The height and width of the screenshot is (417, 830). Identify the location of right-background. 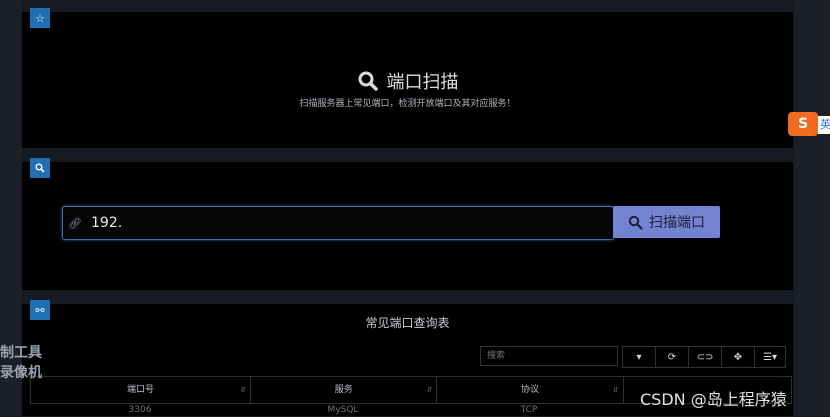
(812, 208).